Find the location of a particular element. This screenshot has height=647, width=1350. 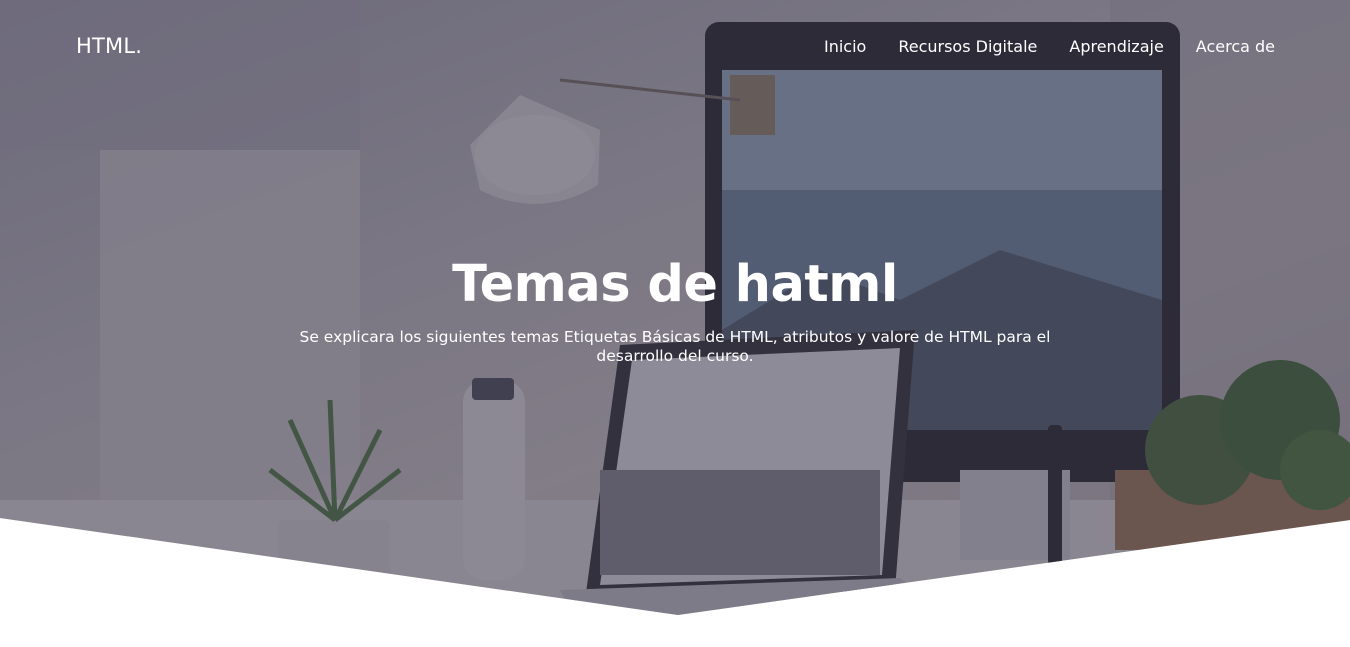

nav-link-inicio: Inicio is located at coordinates (845, 46).